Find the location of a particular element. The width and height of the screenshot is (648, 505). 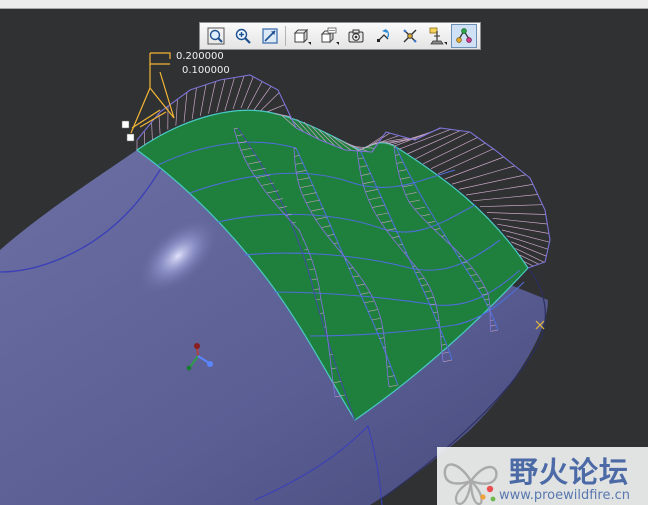

curvature-analysis-button is located at coordinates (464, 36).